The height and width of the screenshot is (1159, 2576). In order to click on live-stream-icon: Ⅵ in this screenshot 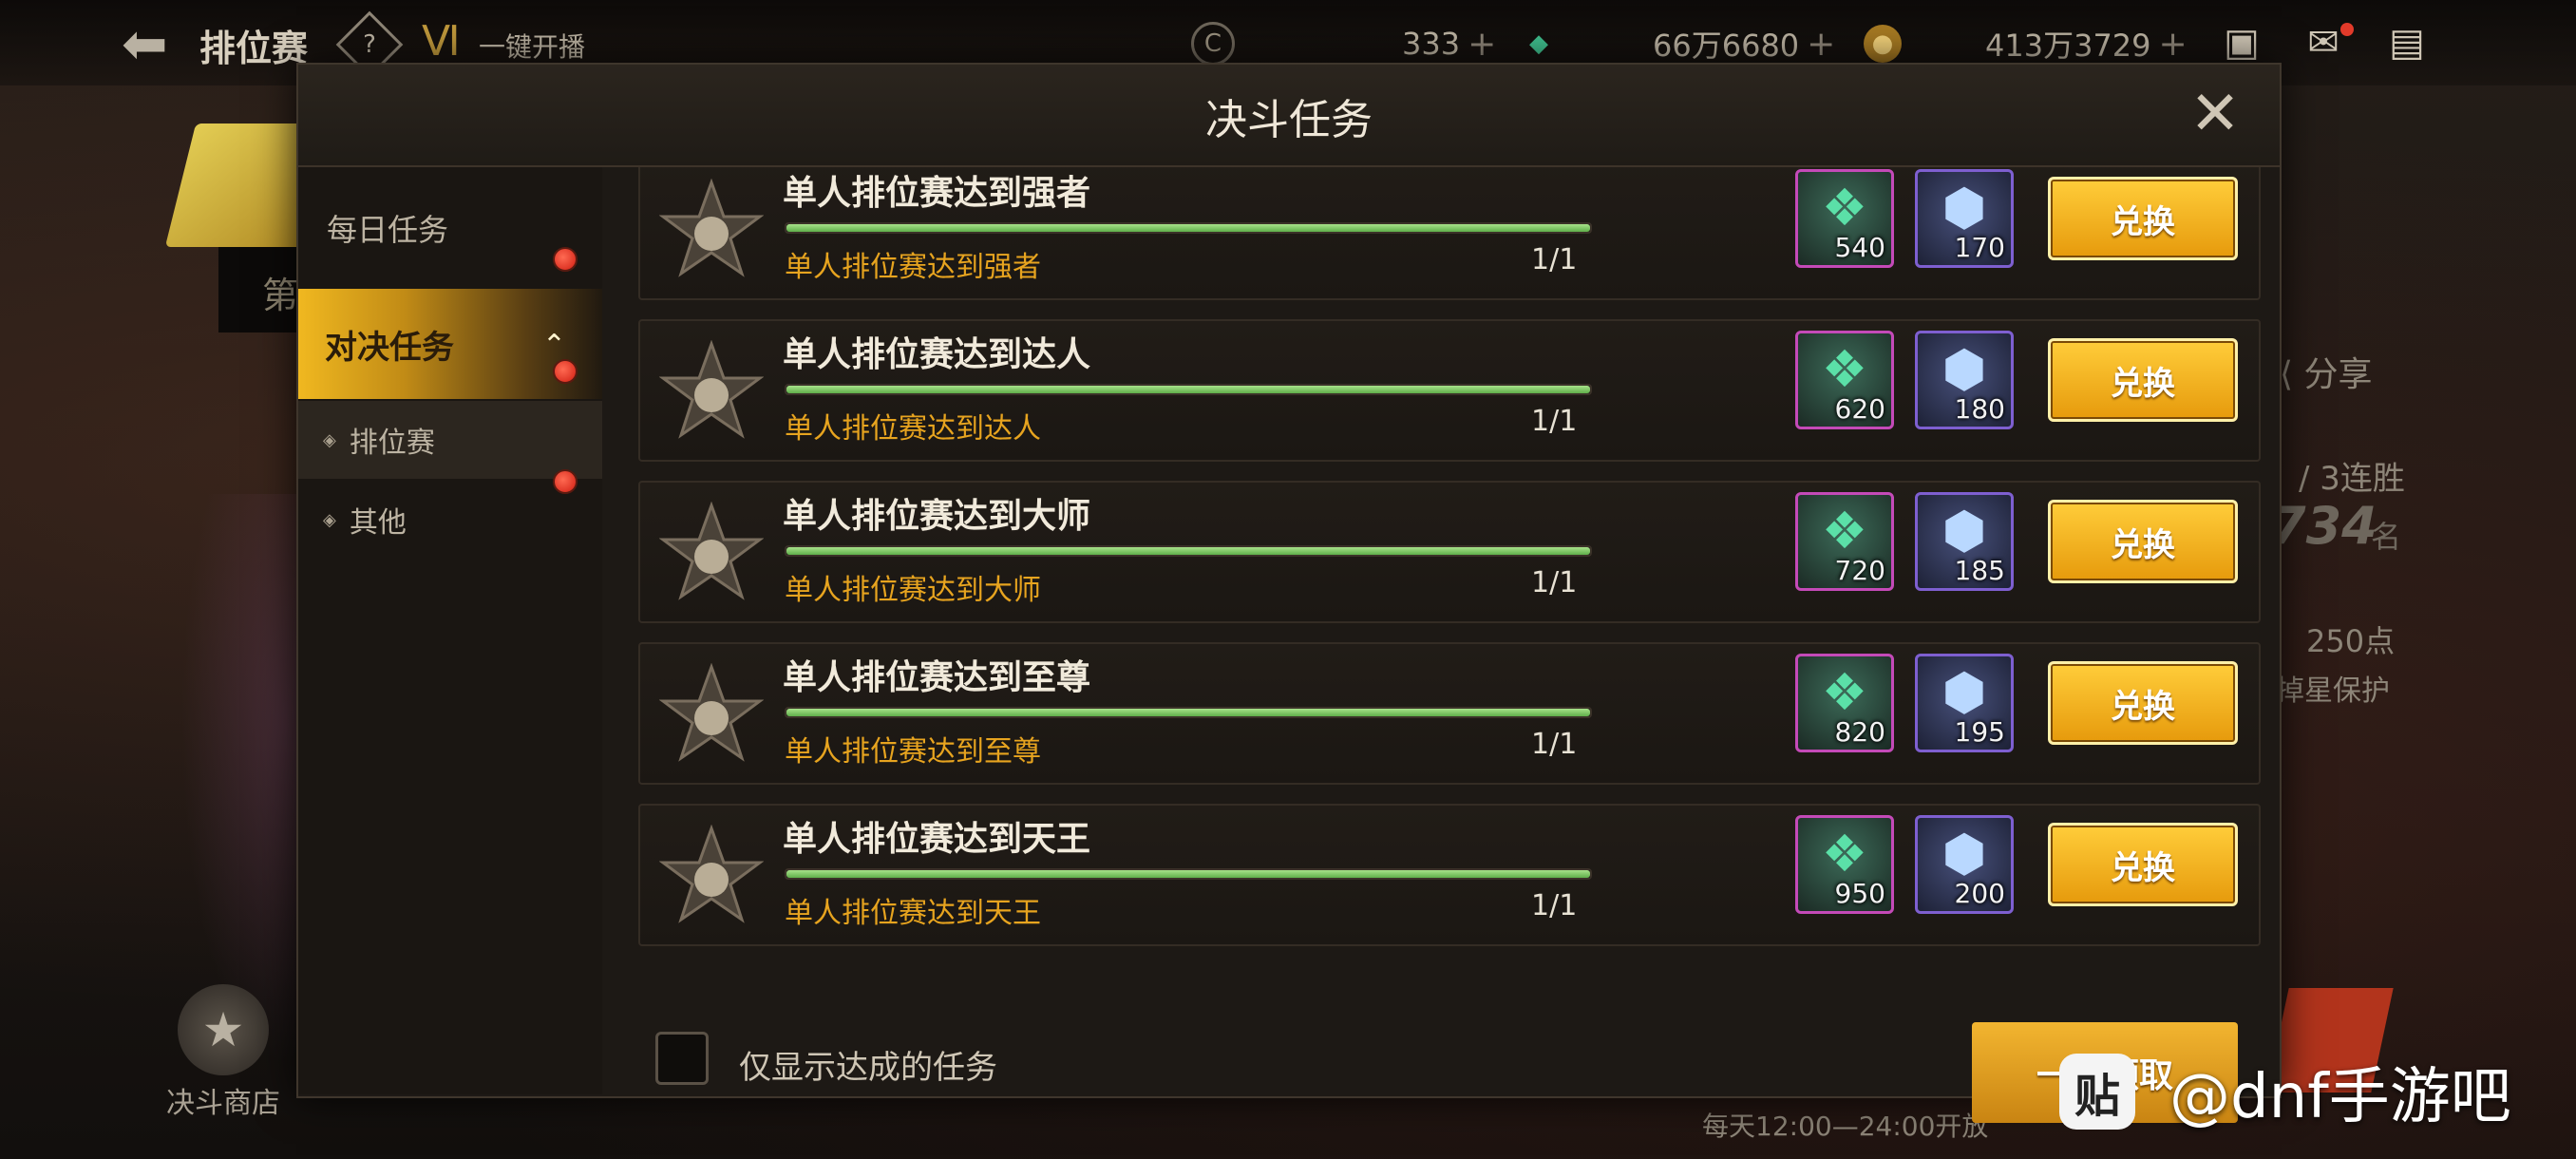, I will do `click(441, 41)`.